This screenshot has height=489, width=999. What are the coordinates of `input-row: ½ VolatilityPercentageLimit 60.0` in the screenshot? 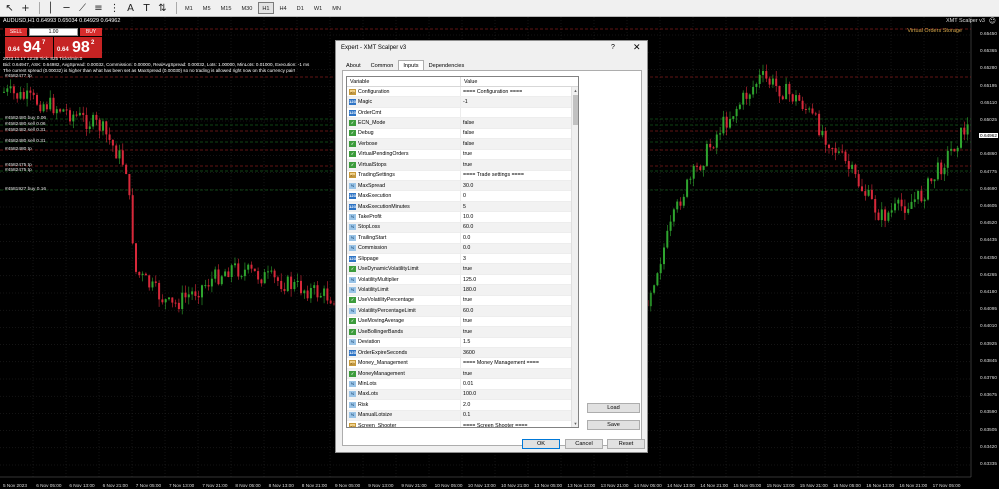 It's located at (462, 311).